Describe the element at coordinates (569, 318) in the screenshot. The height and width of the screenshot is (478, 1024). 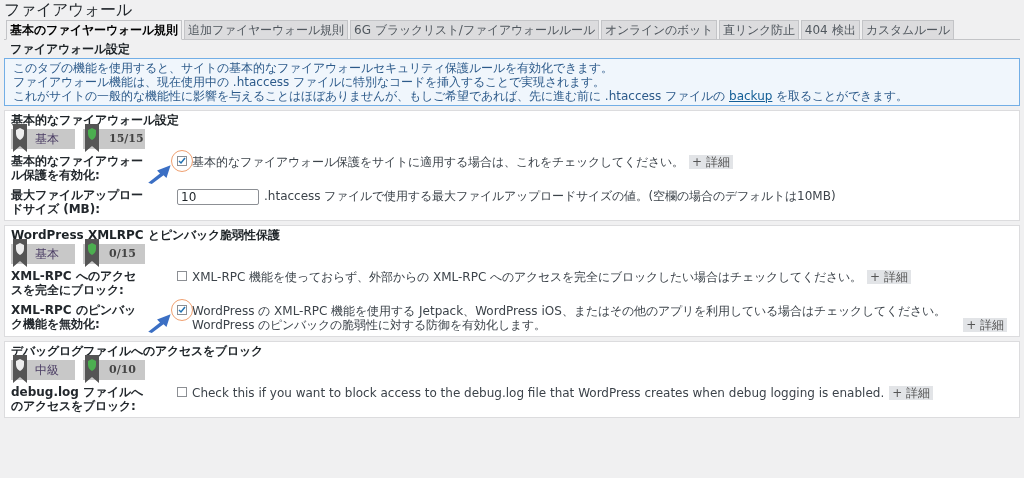
I see `setting-description: WordPress の XML-RPC 機能を使用する Jetpack、WordPress iOS、またはその他のアプリを利用している場合はチェックしてください。WordPress のピンバックの脆弱性に対する防御を有効化します。` at that location.